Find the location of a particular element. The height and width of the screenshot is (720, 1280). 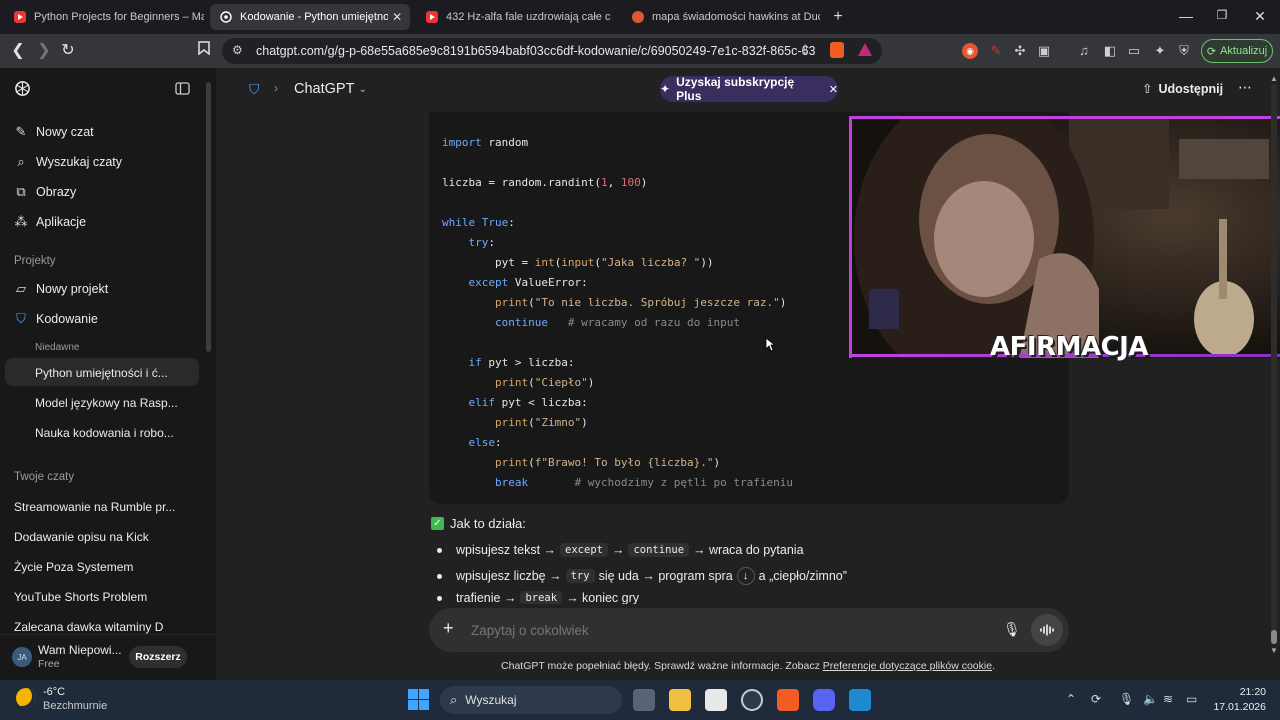

extension-icon-1: ◉ is located at coordinates (970, 51).